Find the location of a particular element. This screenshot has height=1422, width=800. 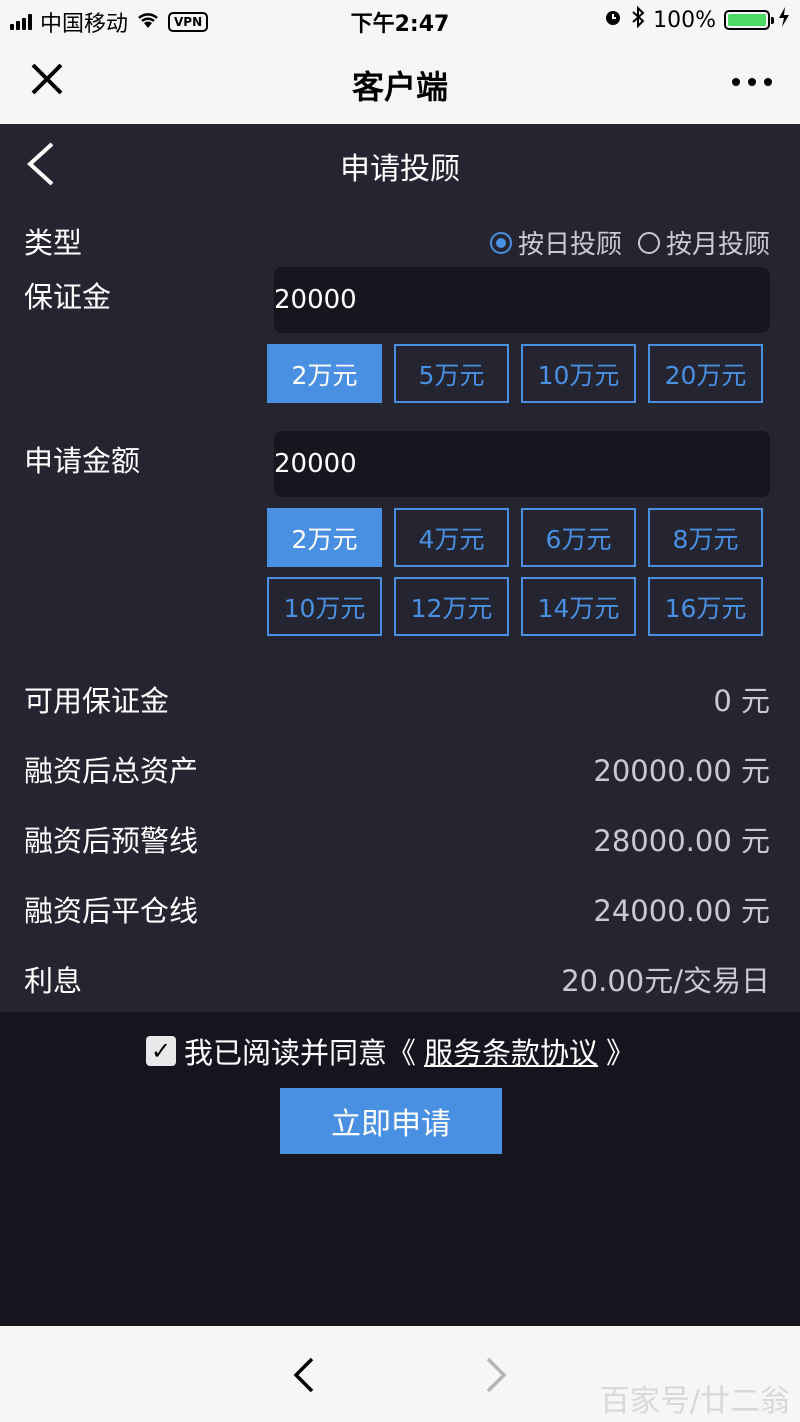

deposit-chip: 10万元 is located at coordinates (578, 373).